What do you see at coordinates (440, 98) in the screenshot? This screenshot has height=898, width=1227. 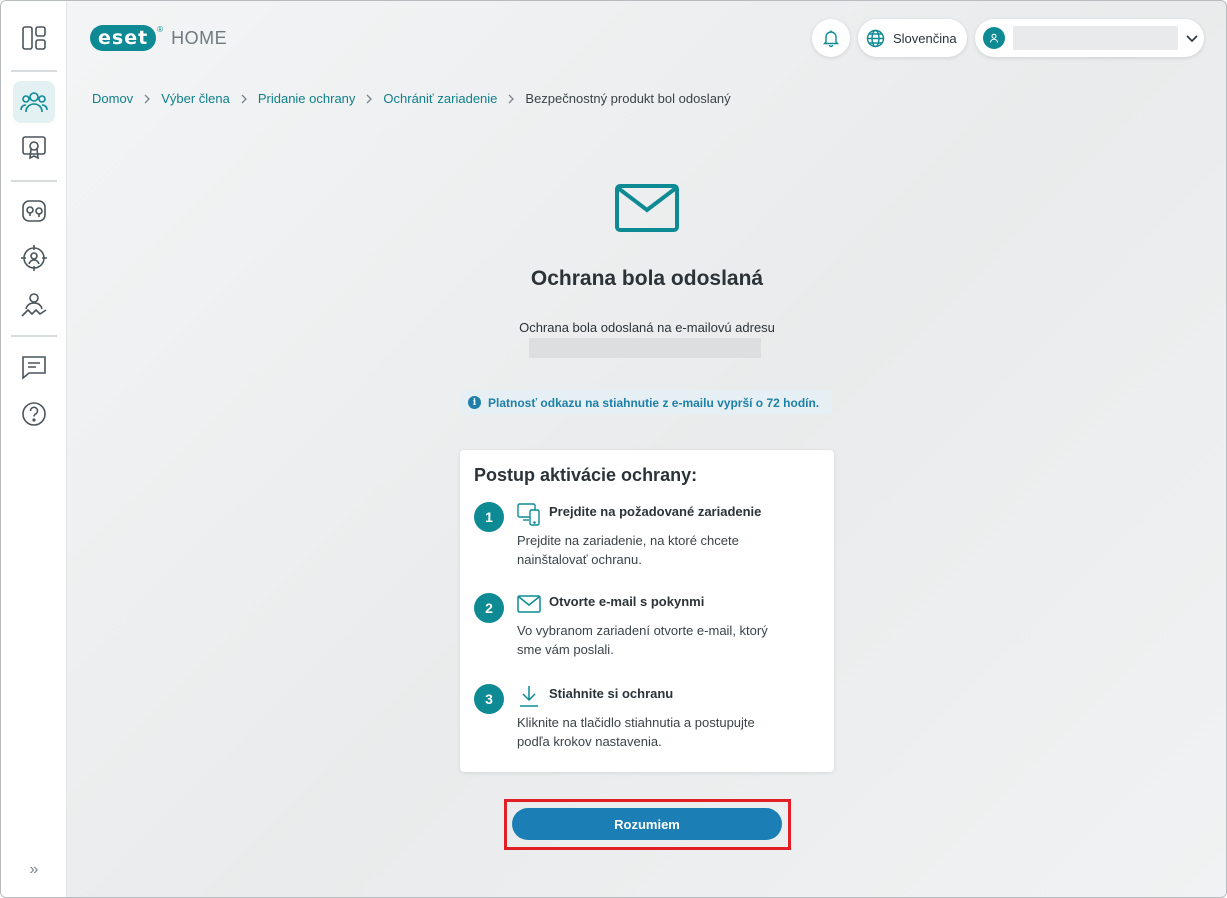 I see `breadcrumb-link-protect-device: Ochrániť zariadenie` at bounding box center [440, 98].